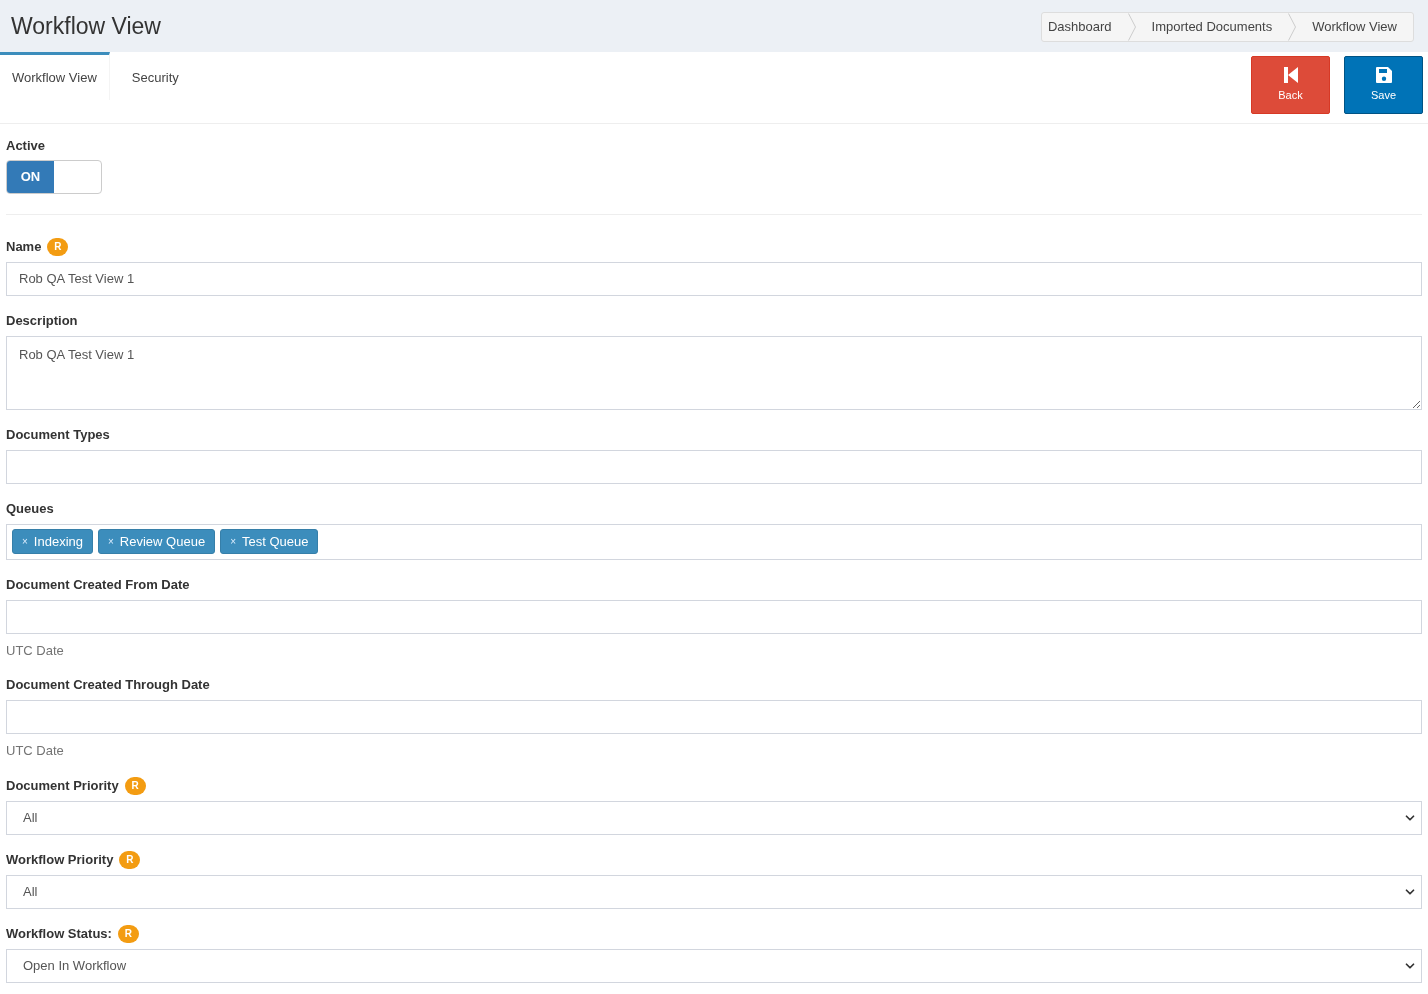 Image resolution: width=1428 pixels, height=994 pixels. Describe the element at coordinates (24, 246) in the screenshot. I see `field-label: Name` at that location.